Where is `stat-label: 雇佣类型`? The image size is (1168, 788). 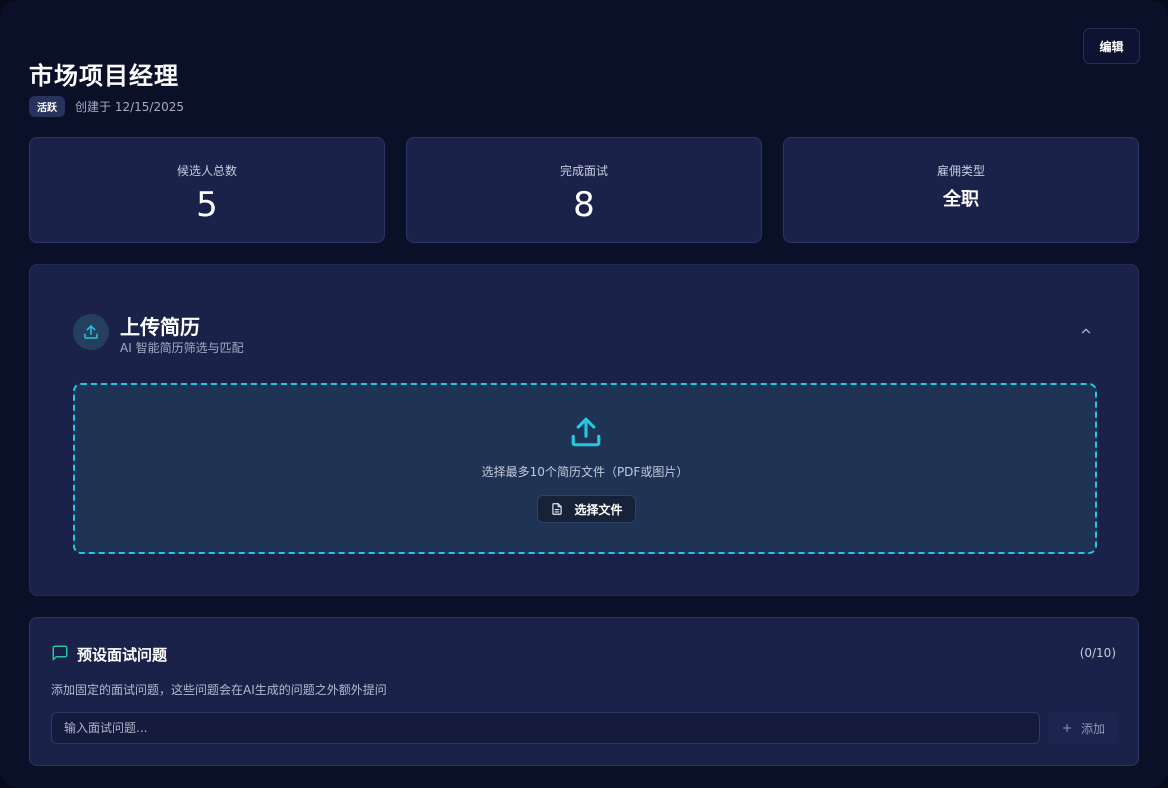
stat-label: 雇佣类型 is located at coordinates (960, 171).